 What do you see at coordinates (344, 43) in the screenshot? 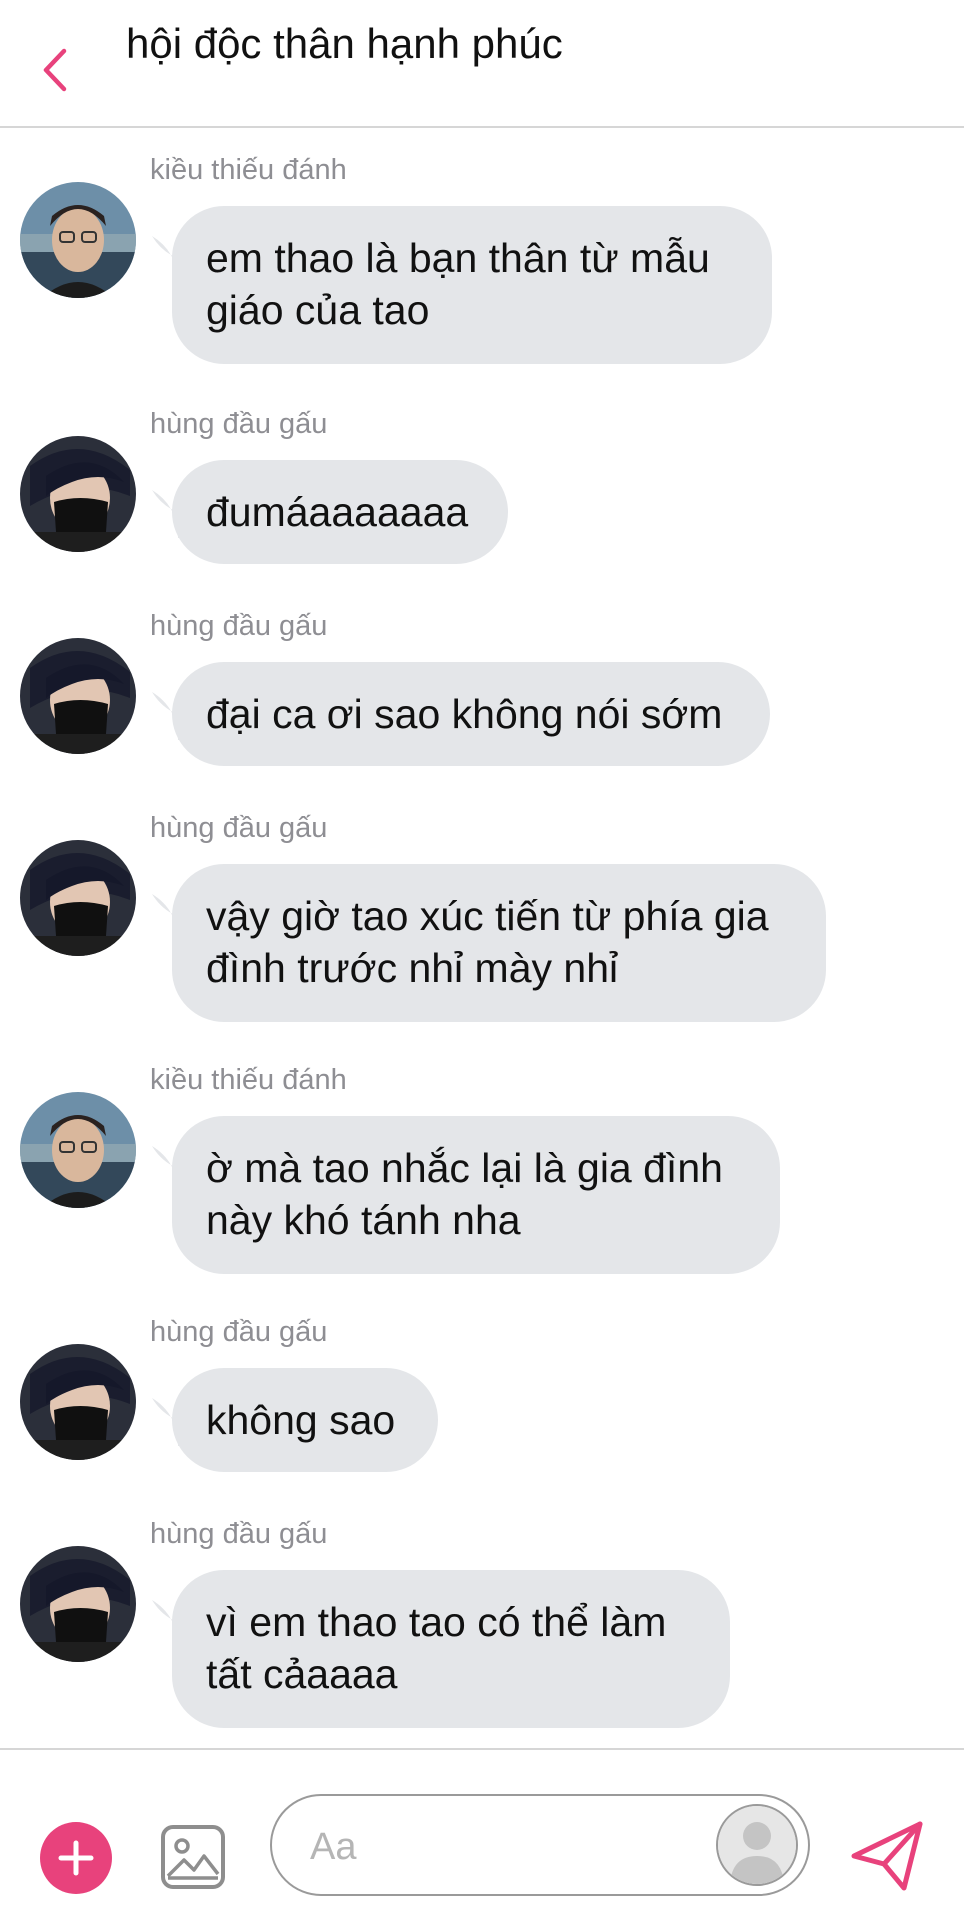
I see `chat-title: hội độc thân hạnh phúc` at bounding box center [344, 43].